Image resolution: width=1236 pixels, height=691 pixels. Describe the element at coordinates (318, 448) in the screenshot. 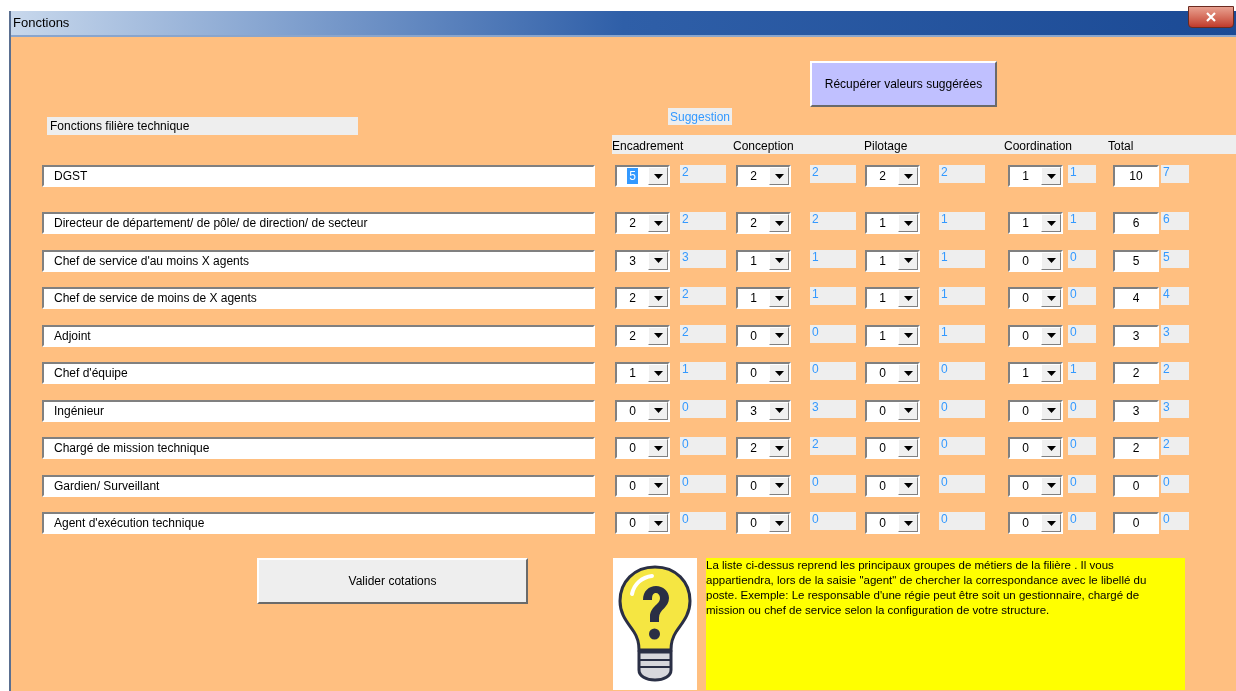

I see `function-name-field: Chargé de mission technique` at that location.